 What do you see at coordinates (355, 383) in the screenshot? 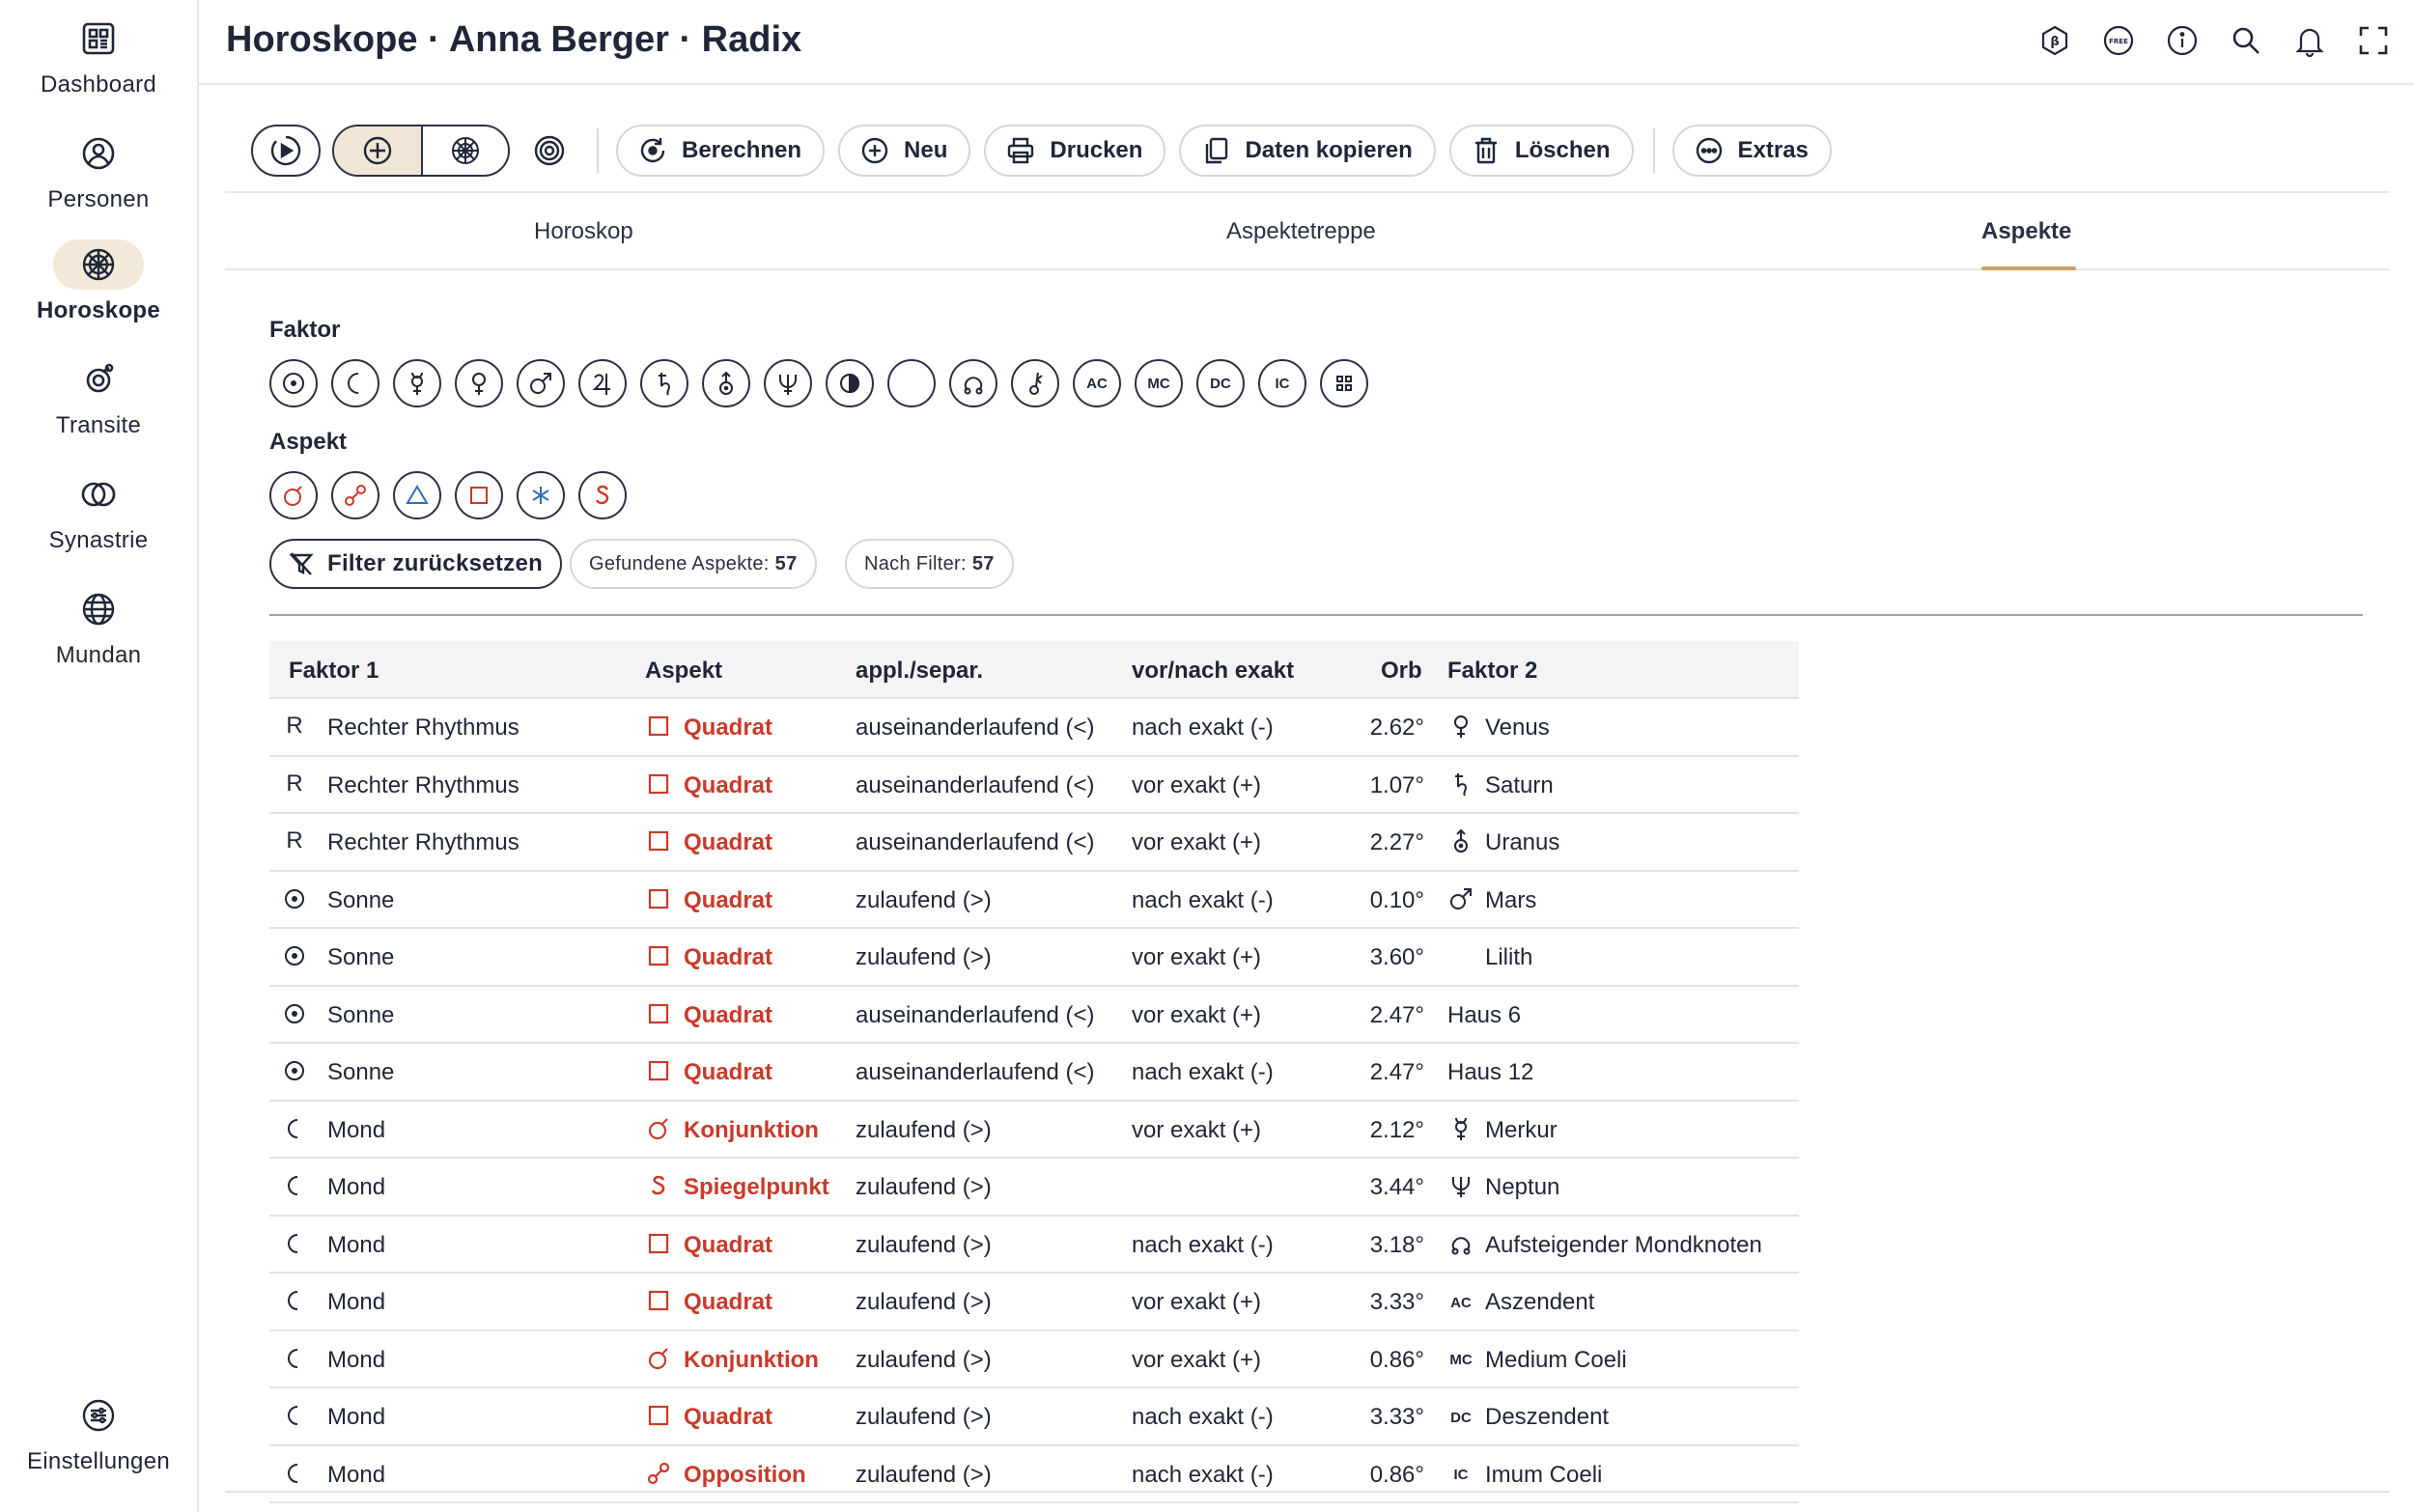
I see `filter-moon-chip` at bounding box center [355, 383].